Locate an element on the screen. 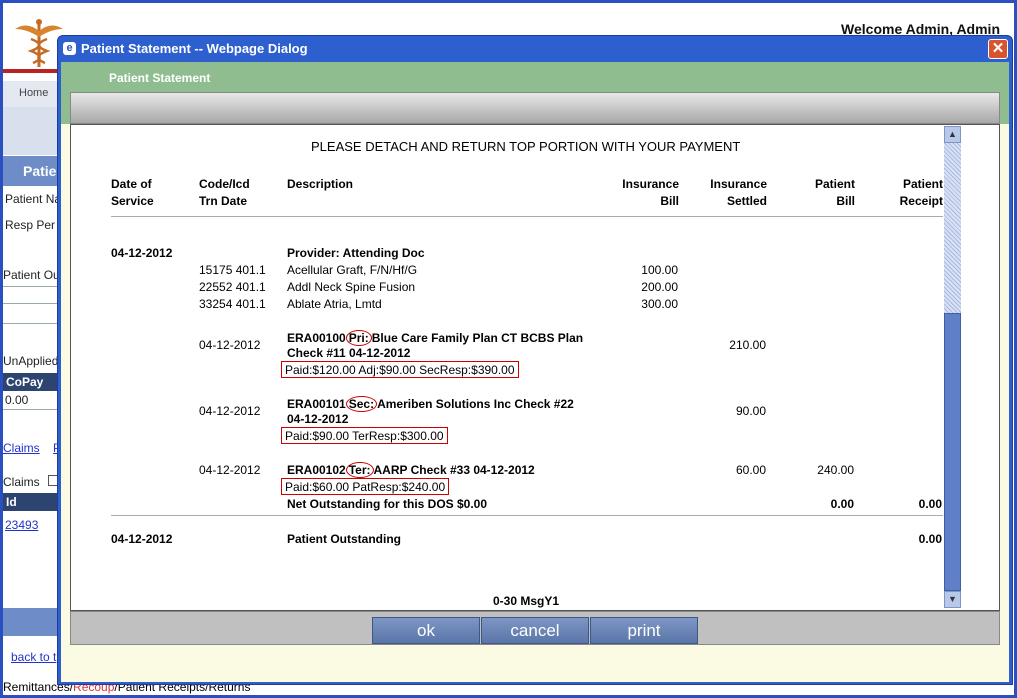 This screenshot has width=1017, height=698. era-summary-box: Paid:$120.00 Adj:$90.00 SecResp:$390.00 is located at coordinates (400, 369).